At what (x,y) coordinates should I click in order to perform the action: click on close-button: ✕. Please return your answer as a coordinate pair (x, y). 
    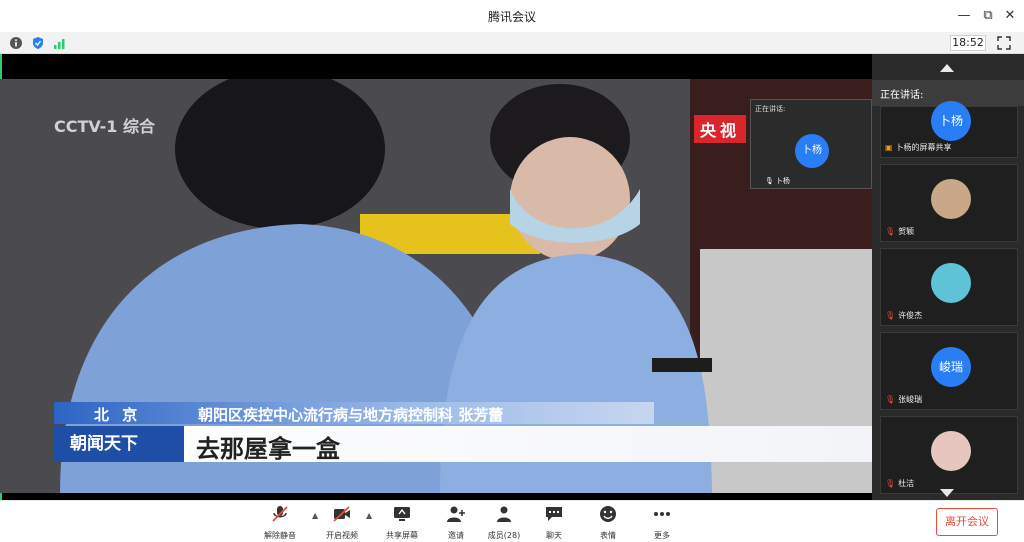
    Looking at the image, I should click on (1010, 16).